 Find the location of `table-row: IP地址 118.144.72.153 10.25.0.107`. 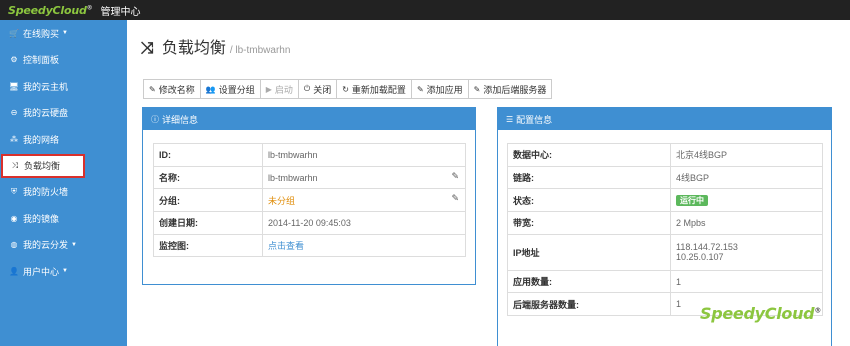

table-row: IP地址 118.144.72.153 10.25.0.107 is located at coordinates (665, 252).